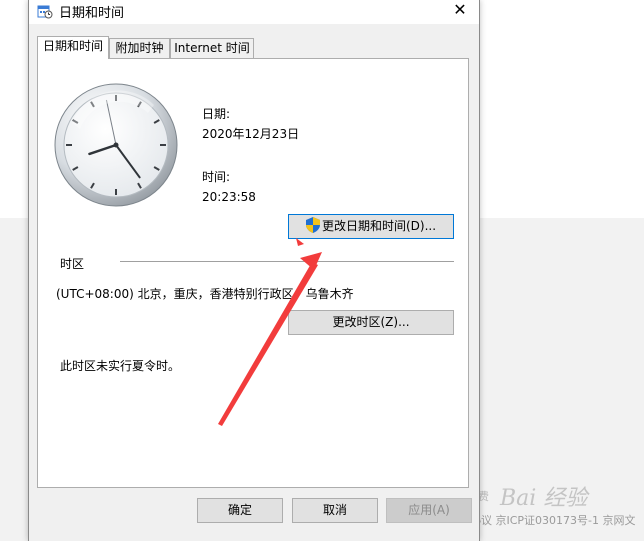  I want to click on tab-date-time: 日期和时间, so click(73, 47).